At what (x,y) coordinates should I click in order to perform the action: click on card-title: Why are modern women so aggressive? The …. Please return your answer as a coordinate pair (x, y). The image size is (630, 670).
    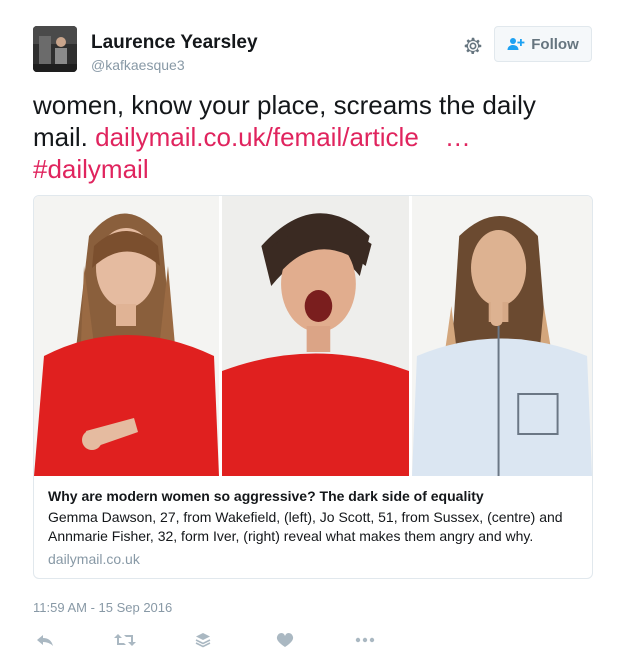
    Looking at the image, I should click on (313, 496).